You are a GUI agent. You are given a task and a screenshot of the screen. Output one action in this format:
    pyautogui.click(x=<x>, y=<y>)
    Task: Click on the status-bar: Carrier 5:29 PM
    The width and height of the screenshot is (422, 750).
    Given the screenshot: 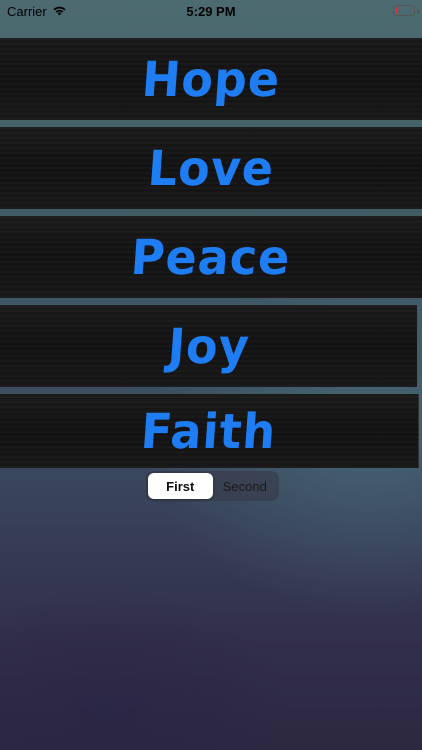 What is the action you would take?
    pyautogui.click(x=211, y=11)
    